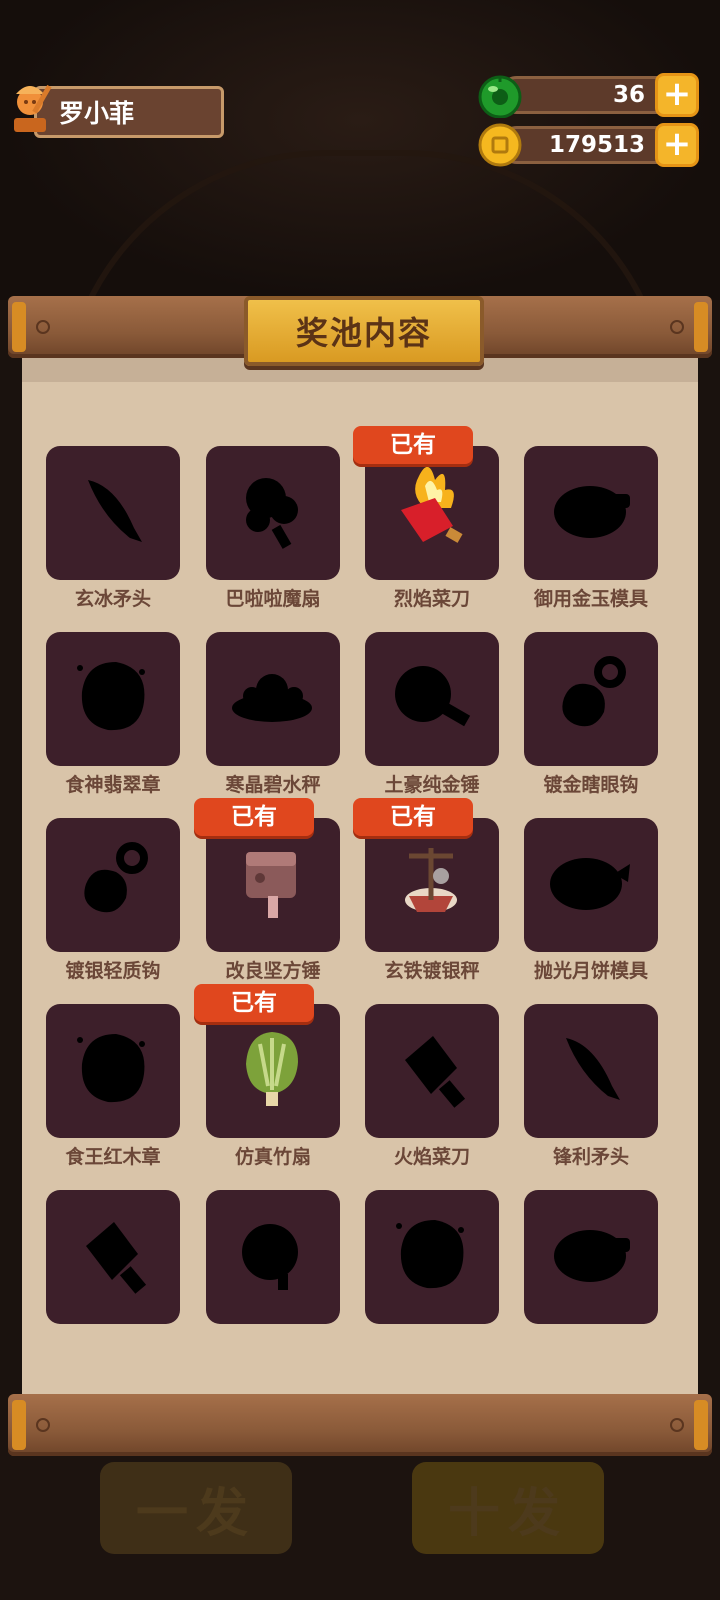 This screenshot has height=1600, width=720. I want to click on item-name: 食神翡翠章, so click(113, 785).